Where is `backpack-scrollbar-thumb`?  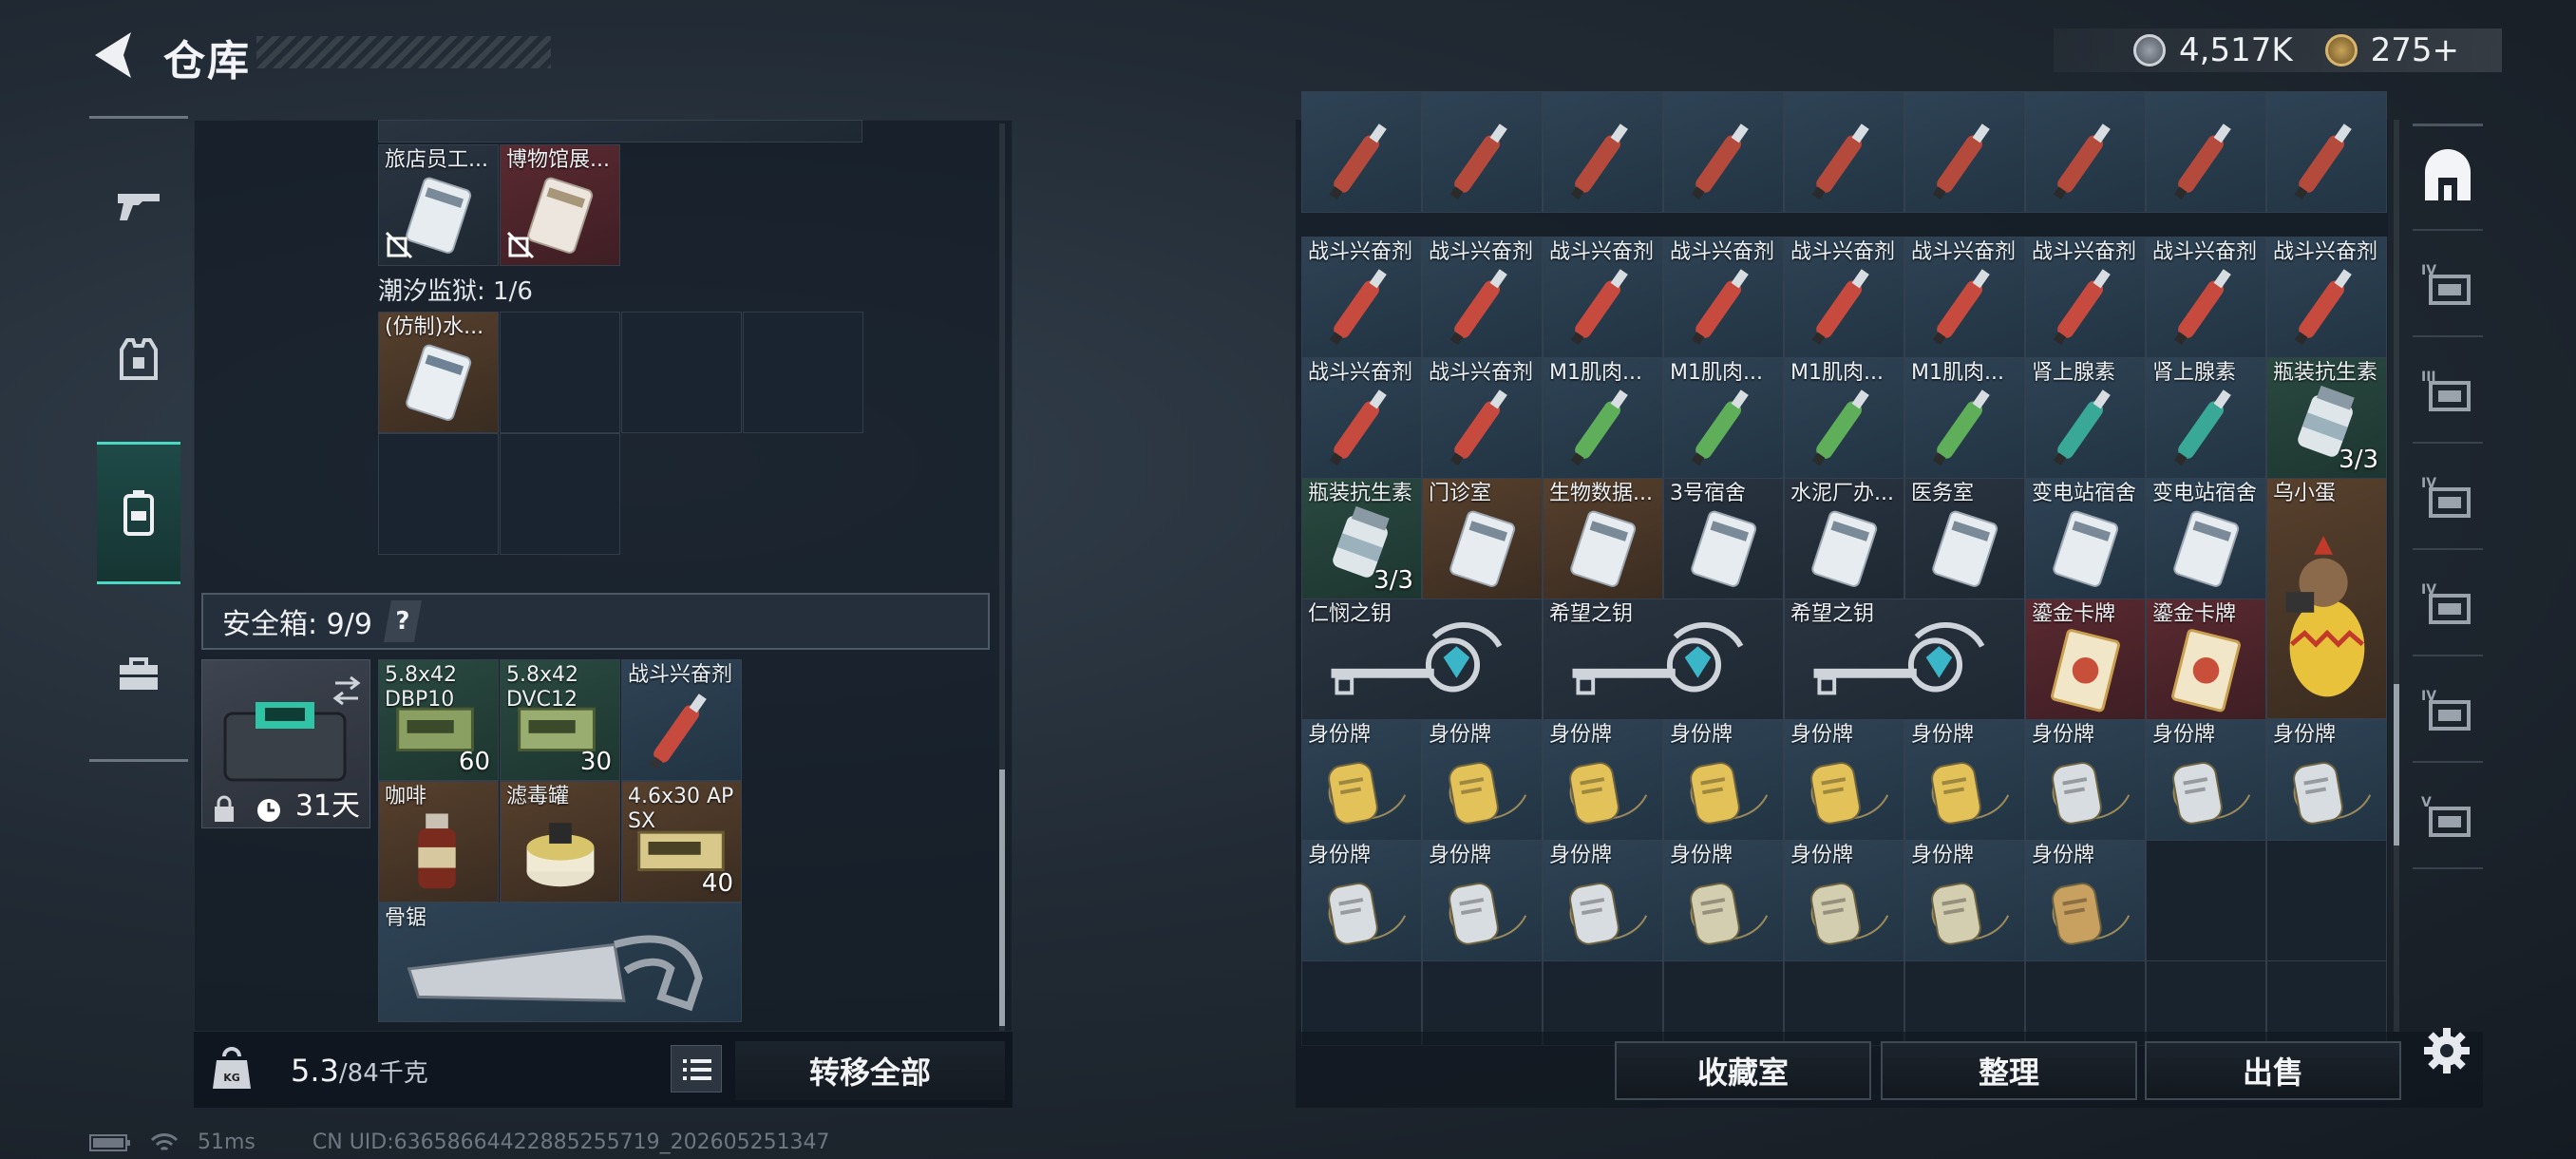 backpack-scrollbar-thumb is located at coordinates (1002, 898).